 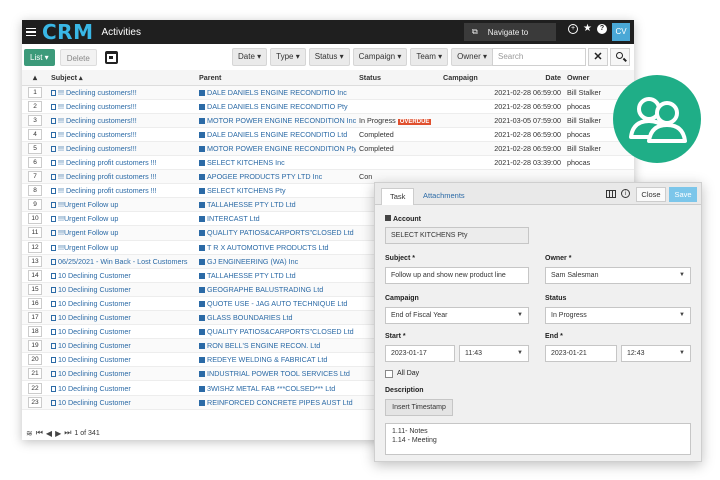 I want to click on parent-cell: DALE DANIELS ENGINE RECONDITIO Inc, so click(x=276, y=92).